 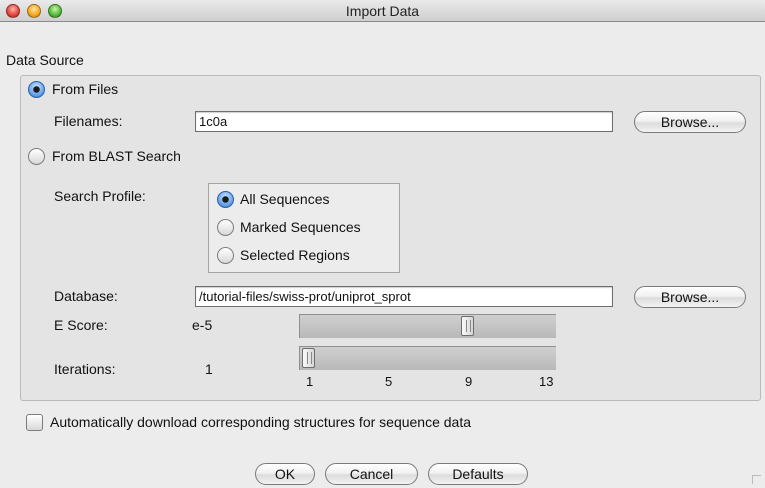 I want to click on escore-slider, so click(x=427, y=326).